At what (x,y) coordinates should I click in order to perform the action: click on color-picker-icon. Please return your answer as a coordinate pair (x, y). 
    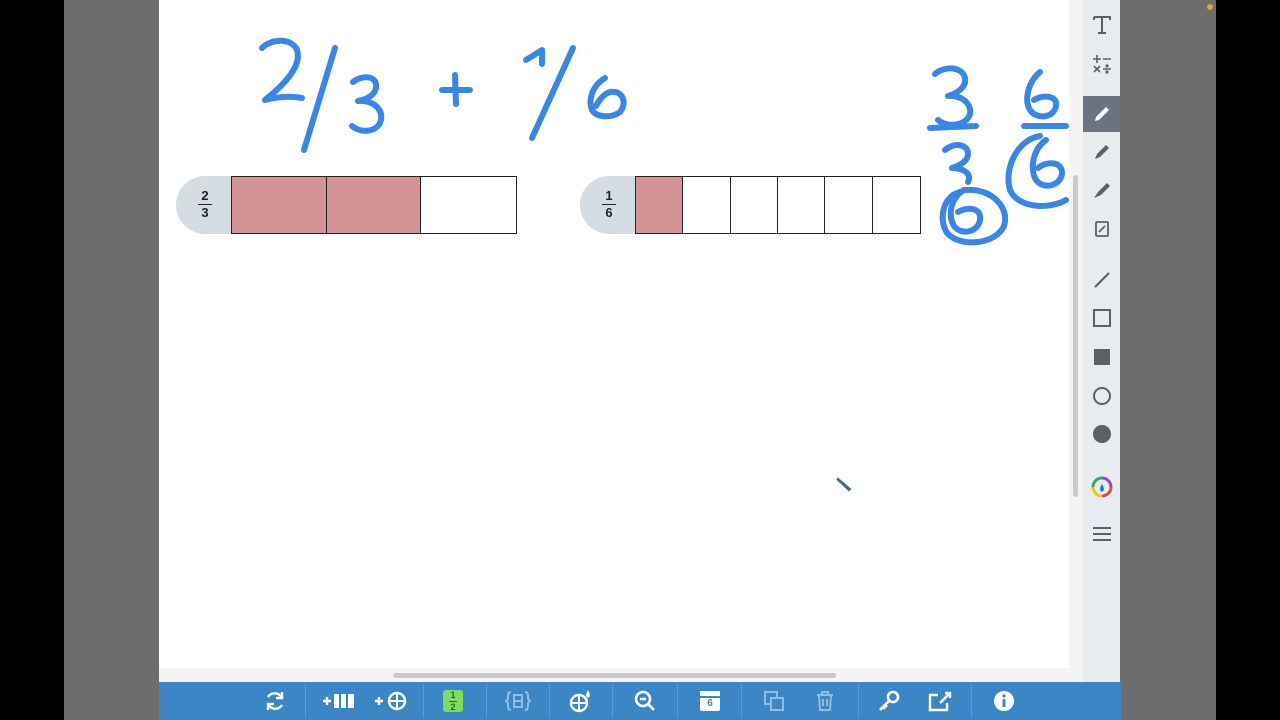
    Looking at the image, I should click on (1101, 487).